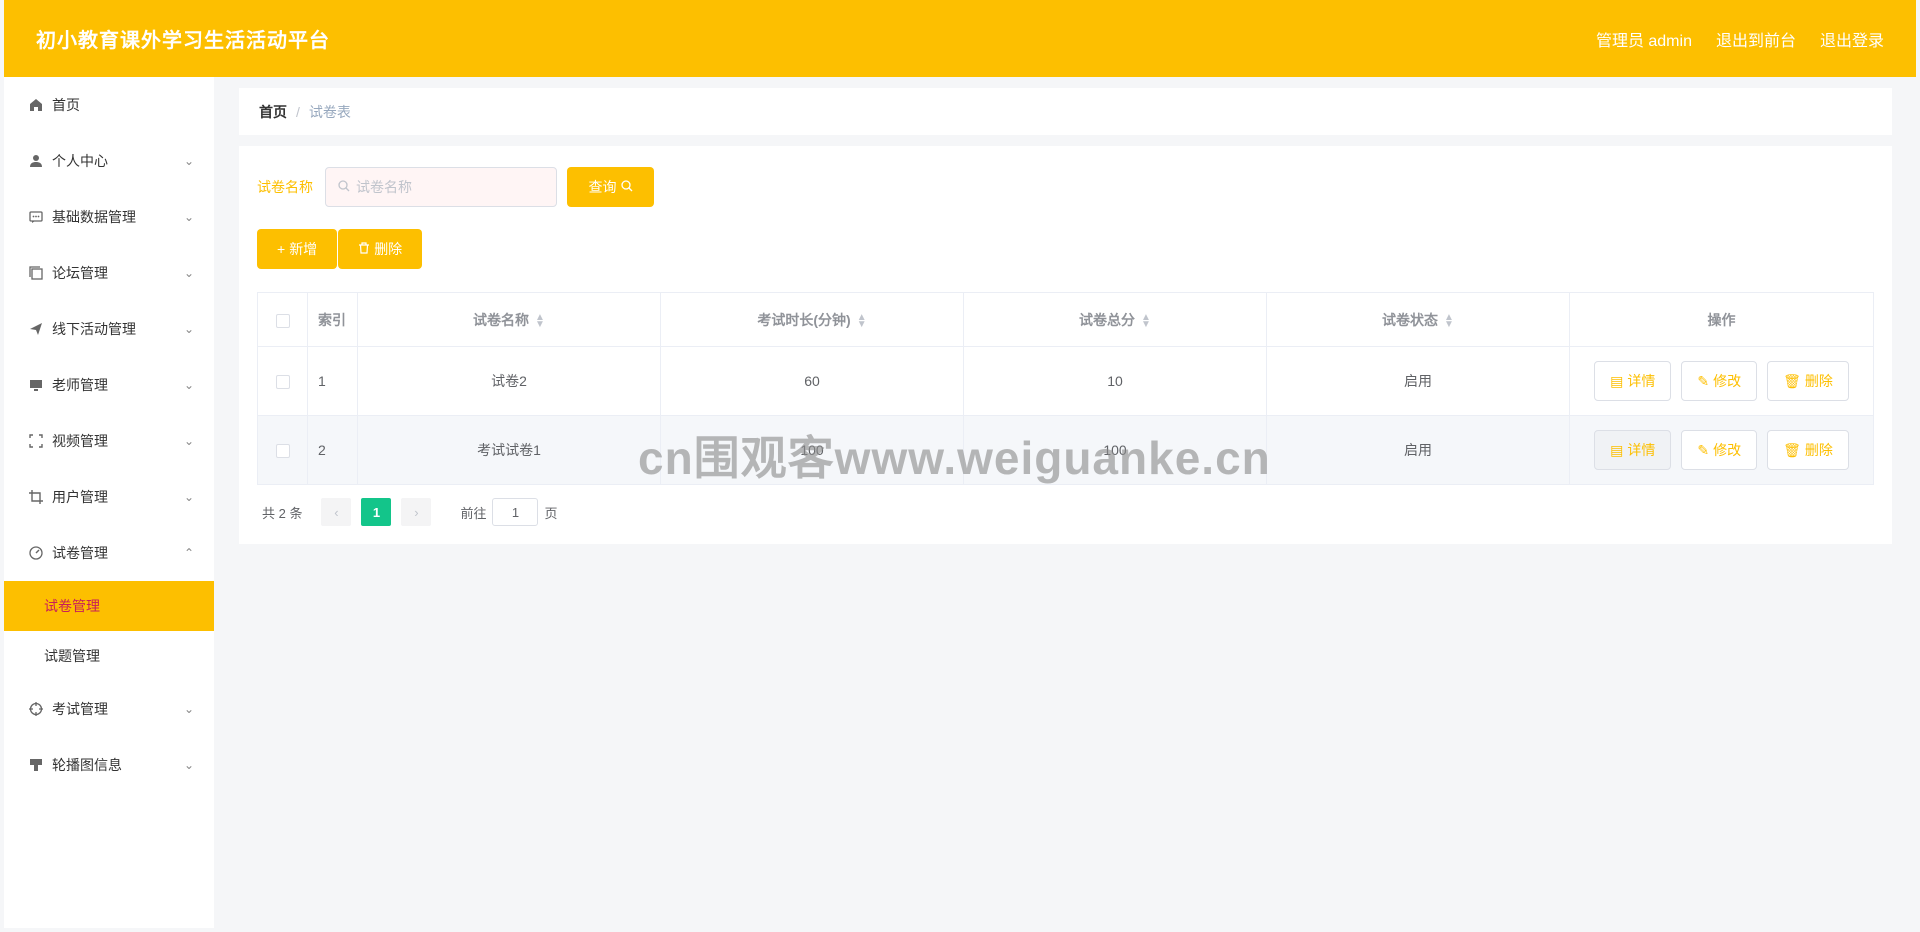  I want to click on sidebar-item-exam: 考试管理 ⌄, so click(109, 709).